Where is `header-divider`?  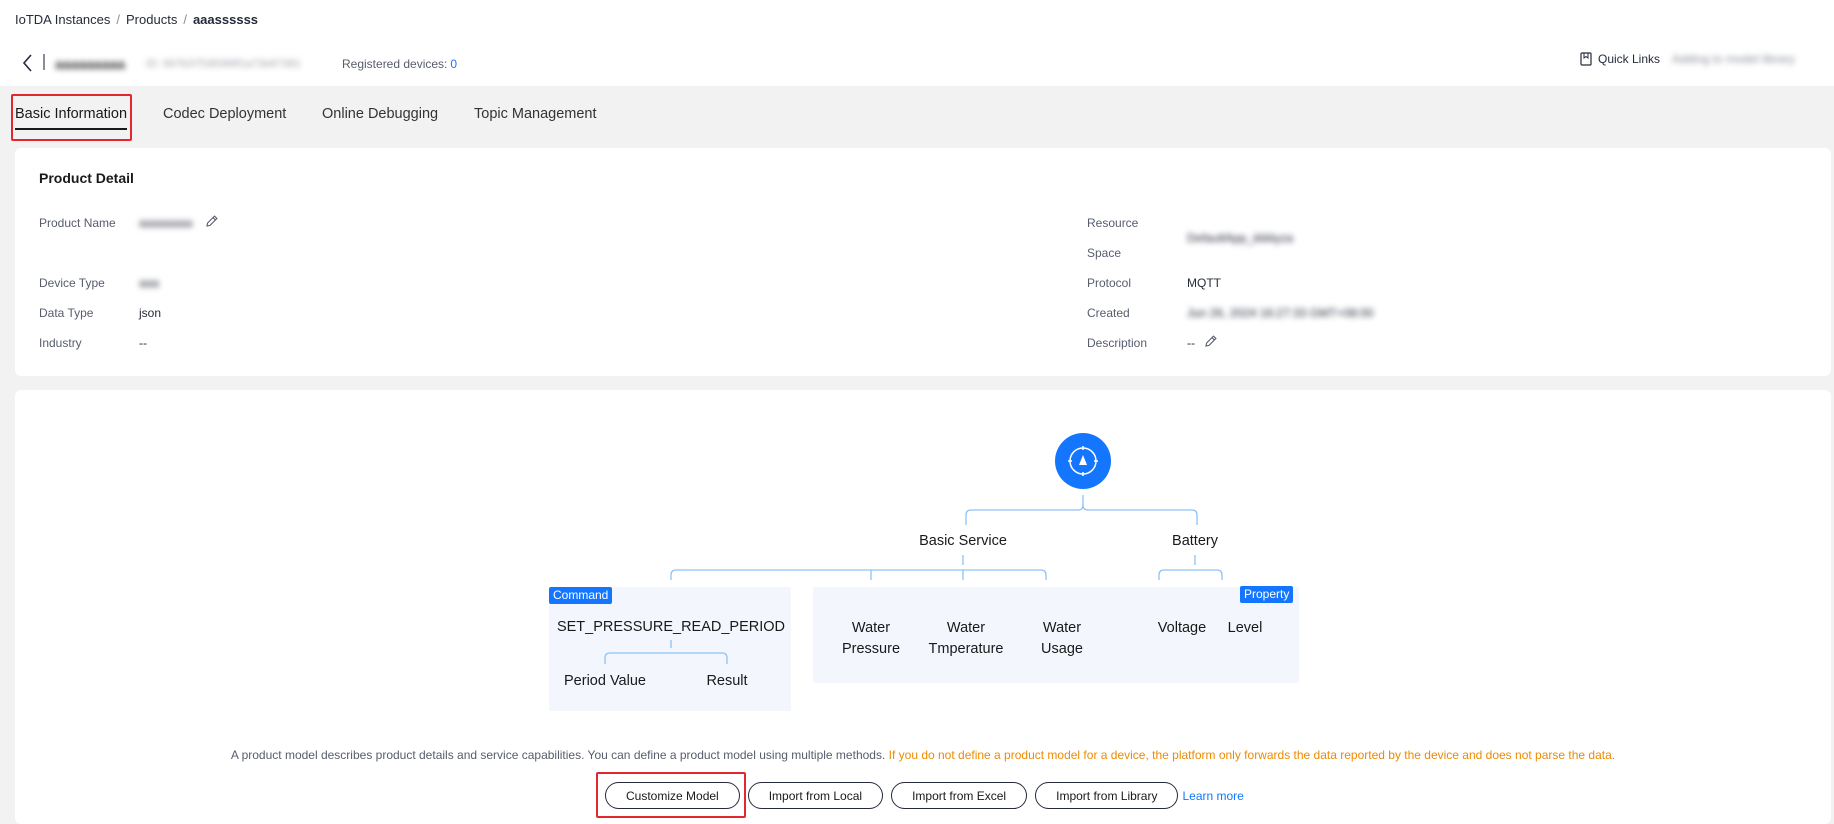
header-divider is located at coordinates (44, 62).